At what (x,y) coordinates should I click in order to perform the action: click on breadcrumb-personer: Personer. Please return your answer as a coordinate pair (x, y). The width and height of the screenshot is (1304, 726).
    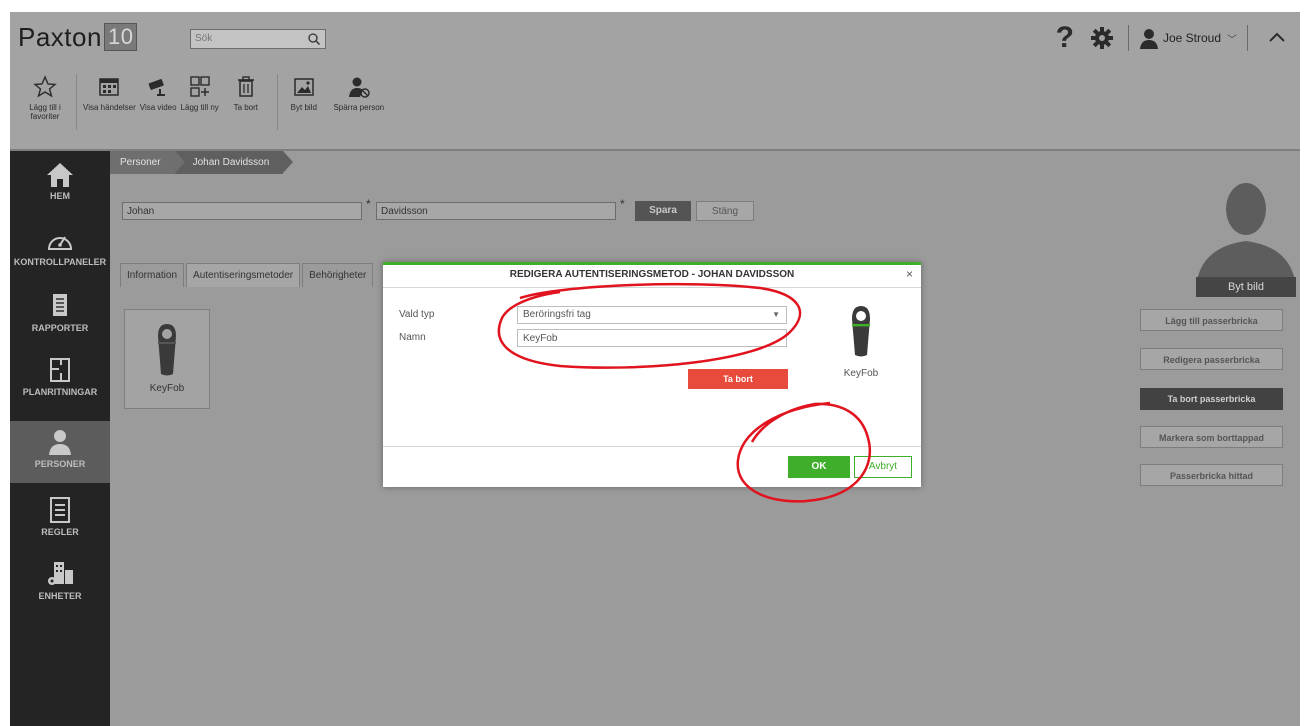
    Looking at the image, I should click on (147, 162).